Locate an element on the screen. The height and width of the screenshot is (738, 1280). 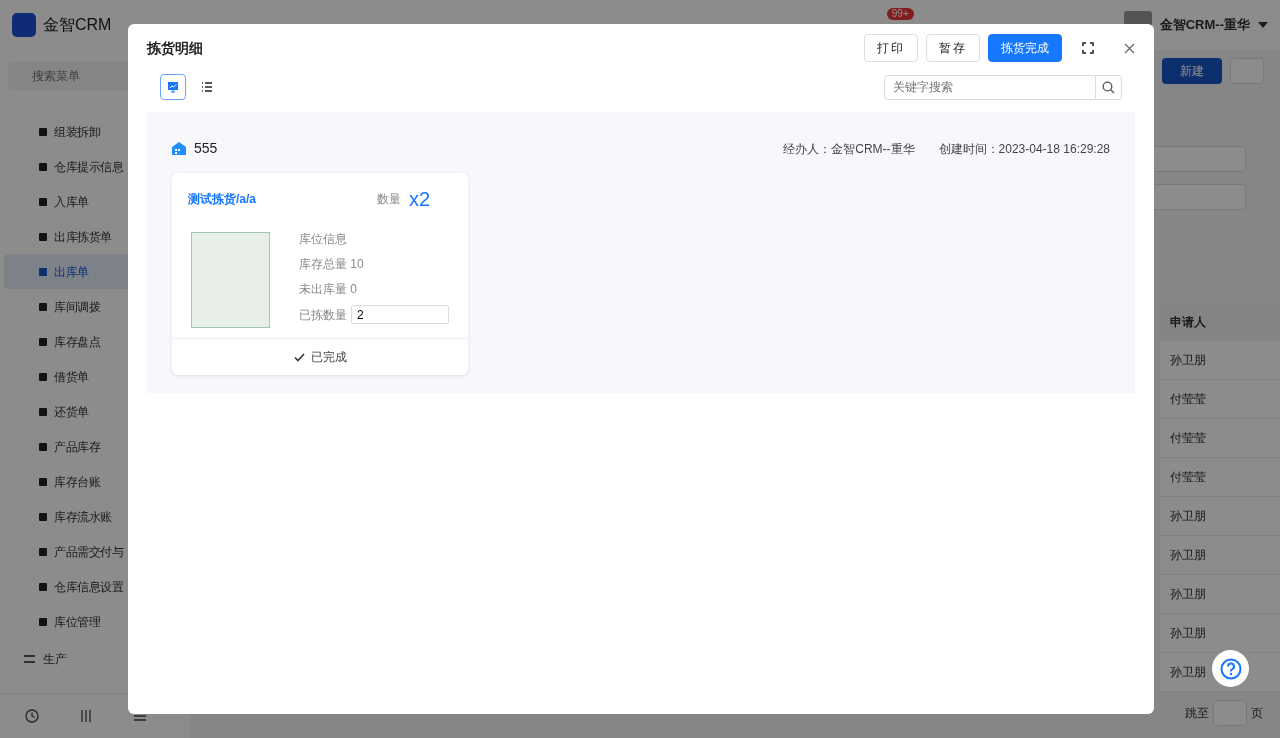
close-icon is located at coordinates (1129, 48).